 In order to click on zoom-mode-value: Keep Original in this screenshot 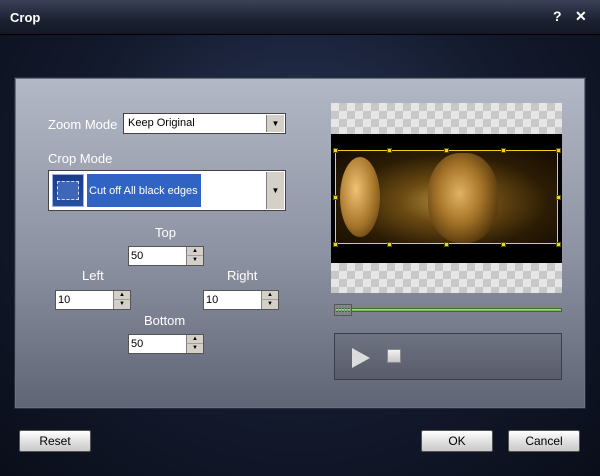, I will do `click(161, 123)`.